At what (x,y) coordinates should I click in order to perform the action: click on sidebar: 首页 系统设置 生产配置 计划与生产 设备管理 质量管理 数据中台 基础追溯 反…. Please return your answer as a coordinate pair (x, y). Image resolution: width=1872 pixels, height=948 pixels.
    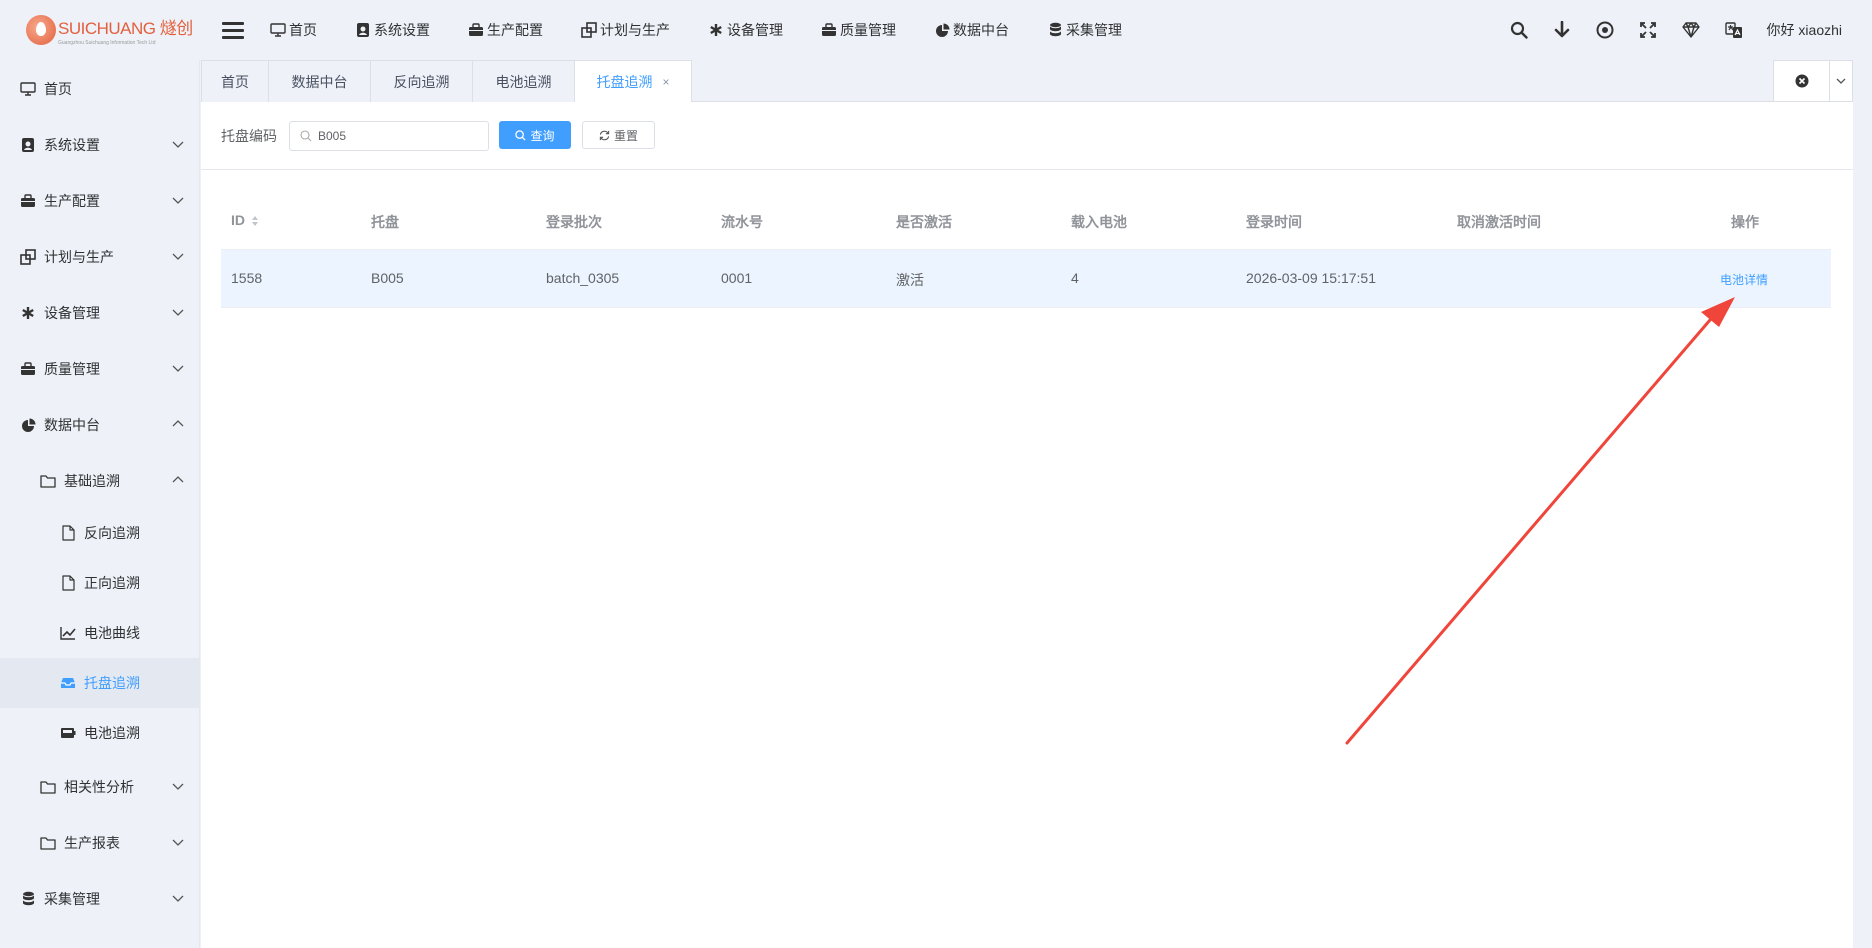
    Looking at the image, I should click on (100, 504).